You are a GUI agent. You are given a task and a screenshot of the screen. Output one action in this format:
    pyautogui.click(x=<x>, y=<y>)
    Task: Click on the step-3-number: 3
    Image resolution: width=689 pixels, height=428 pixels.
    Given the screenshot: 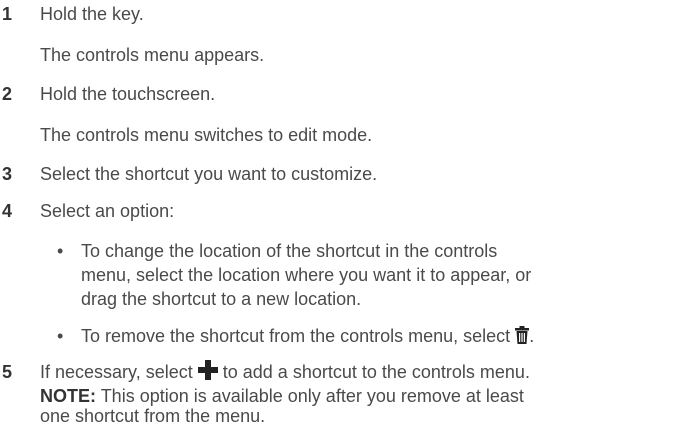 What is the action you would take?
    pyautogui.click(x=7, y=174)
    